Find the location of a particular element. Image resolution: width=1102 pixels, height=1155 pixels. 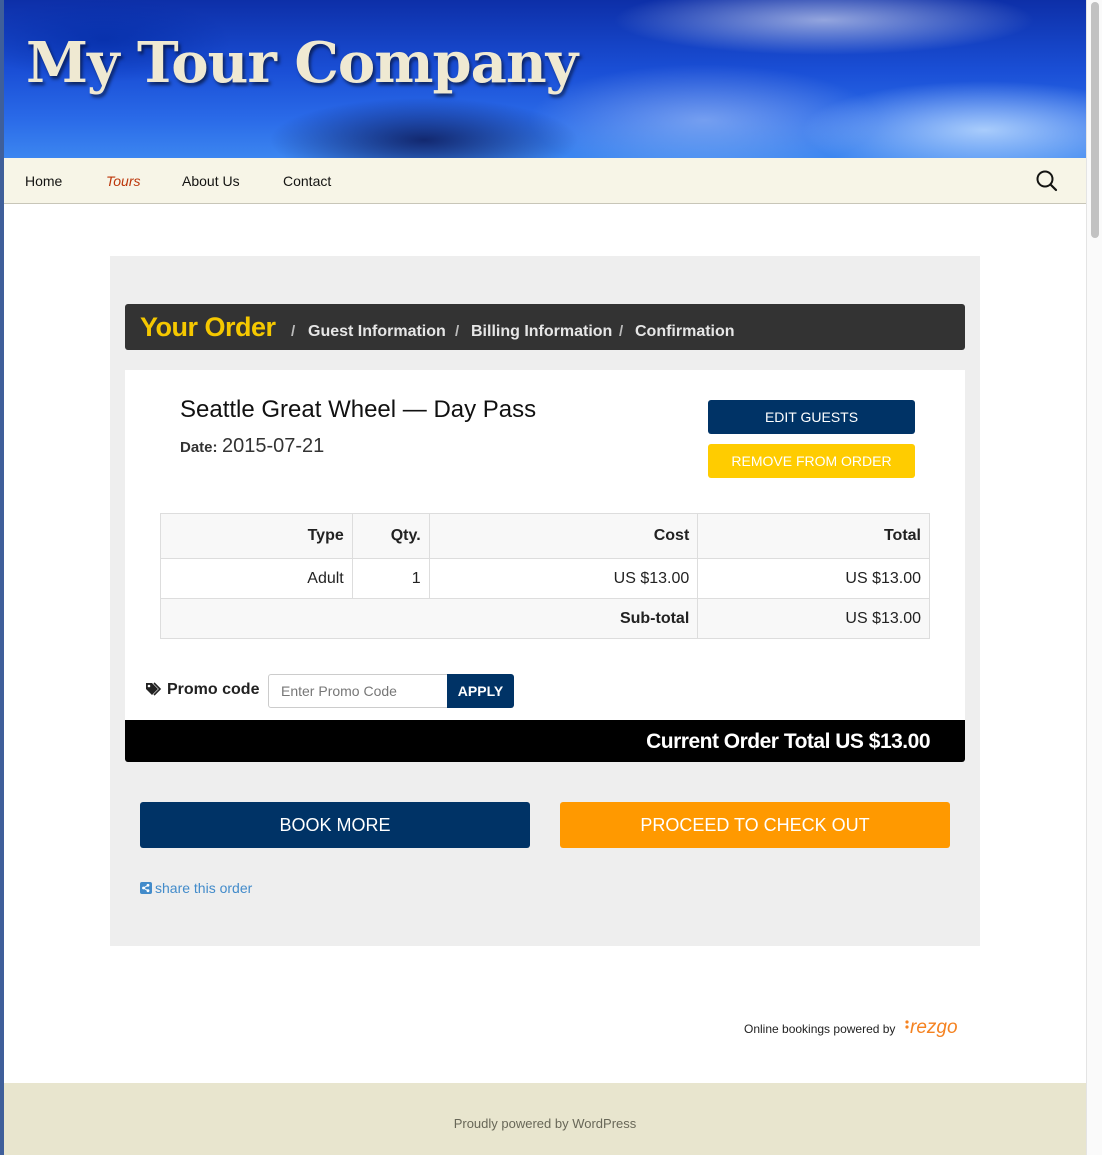

step-confirmation: Confirmation is located at coordinates (685, 331).